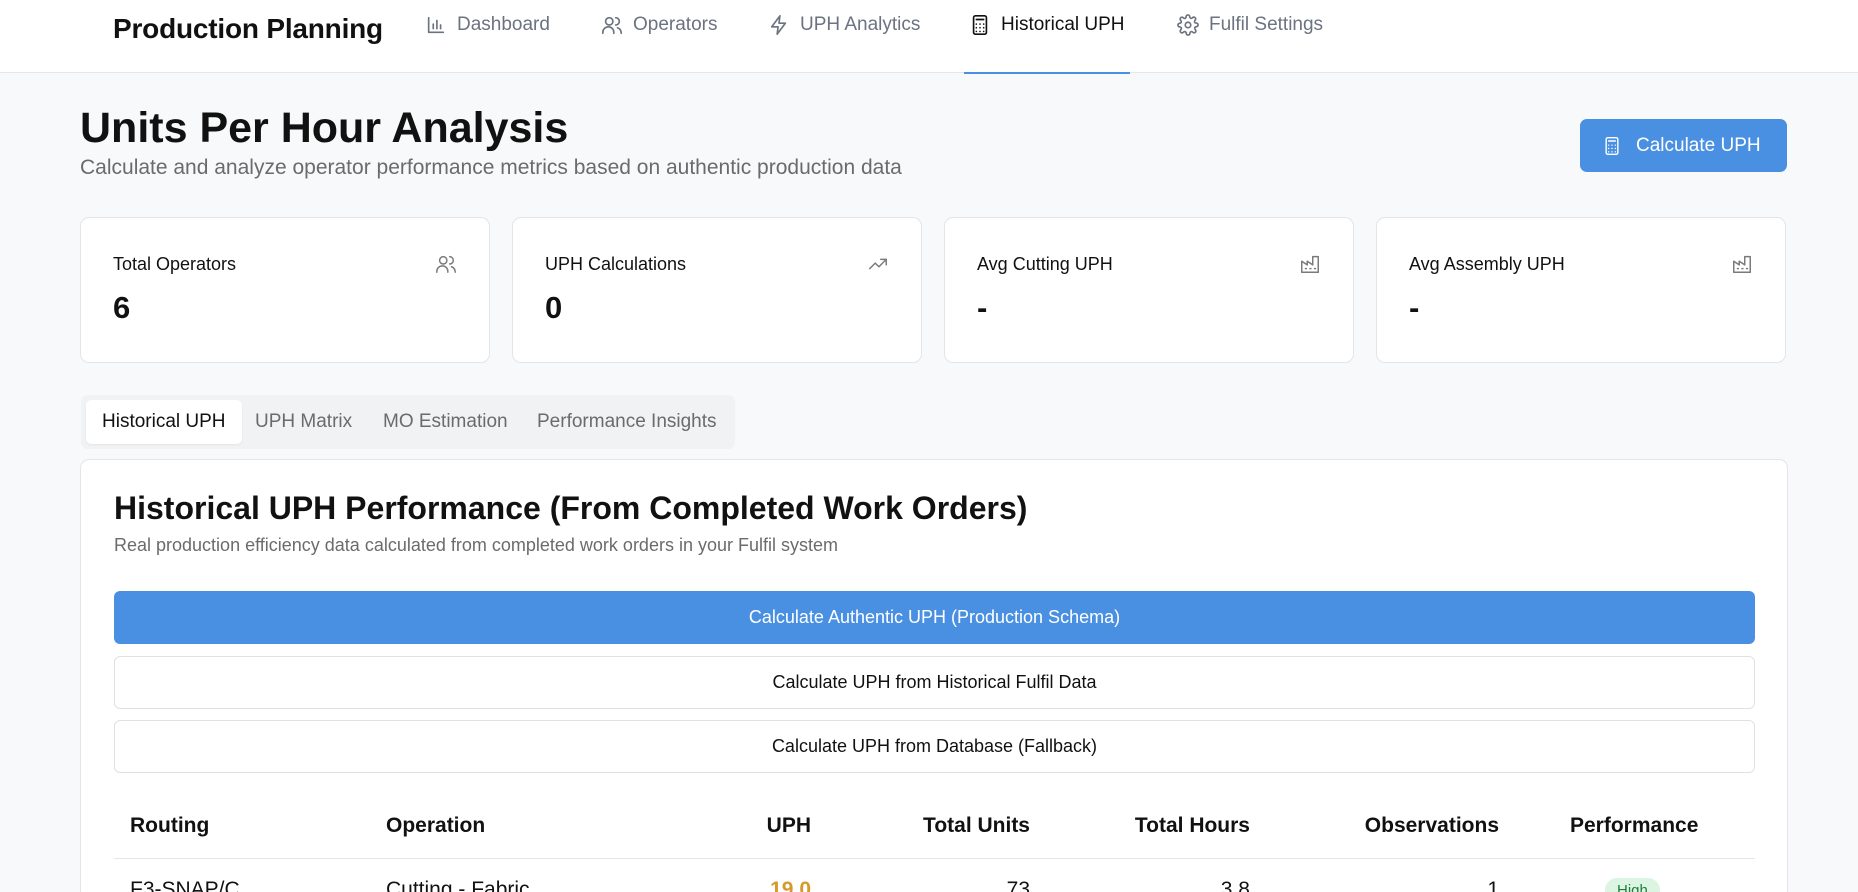 The width and height of the screenshot is (1858, 892). What do you see at coordinates (164, 422) in the screenshot?
I see `tab-historical-uph: Historical UPH` at bounding box center [164, 422].